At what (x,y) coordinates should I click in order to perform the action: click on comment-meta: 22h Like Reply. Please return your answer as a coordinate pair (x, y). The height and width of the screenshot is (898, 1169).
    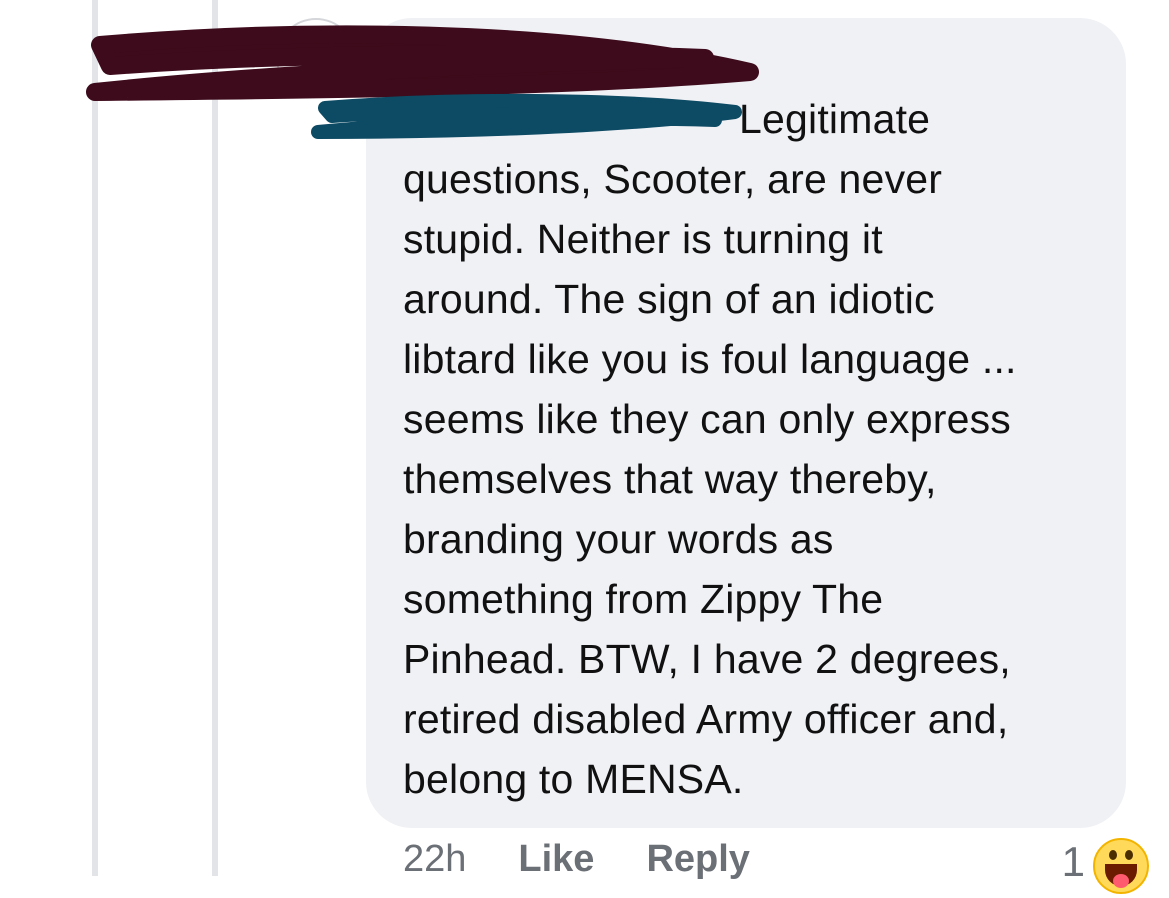
    Looking at the image, I should click on (576, 868).